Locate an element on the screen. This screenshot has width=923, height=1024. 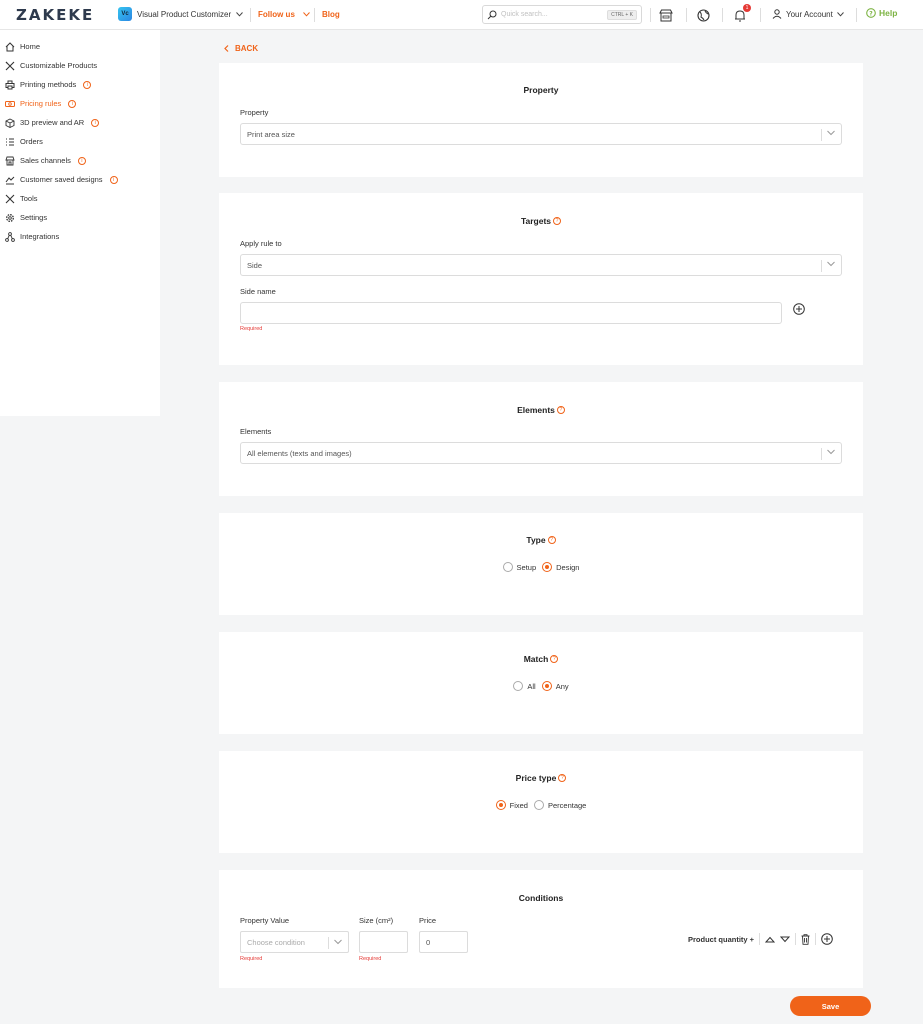
app-name: Visual Product Customizer is located at coordinates (184, 14).